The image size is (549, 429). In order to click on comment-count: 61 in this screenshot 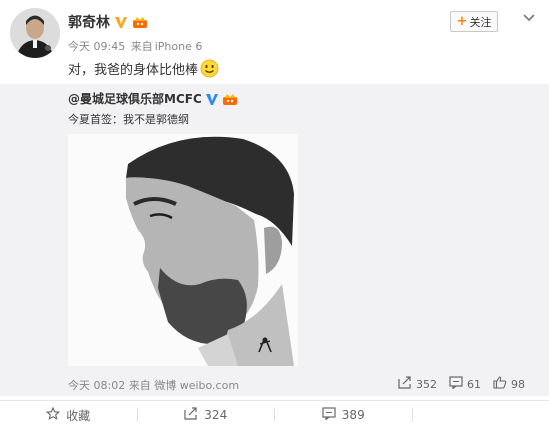, I will do `click(474, 384)`.